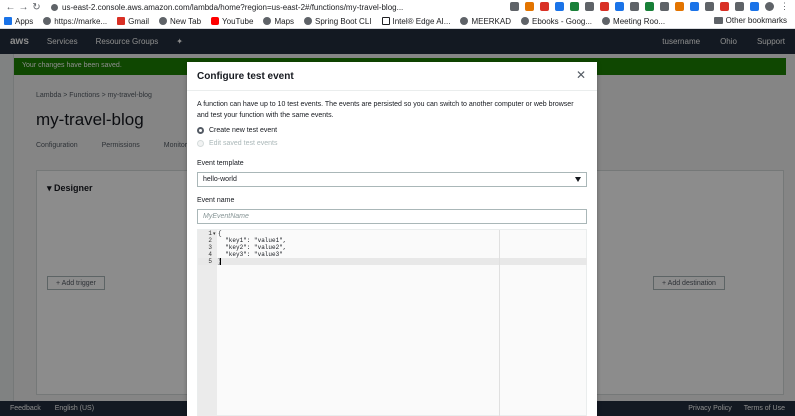  Describe the element at coordinates (210, 261) in the screenshot. I see `line-number: 5` at that location.